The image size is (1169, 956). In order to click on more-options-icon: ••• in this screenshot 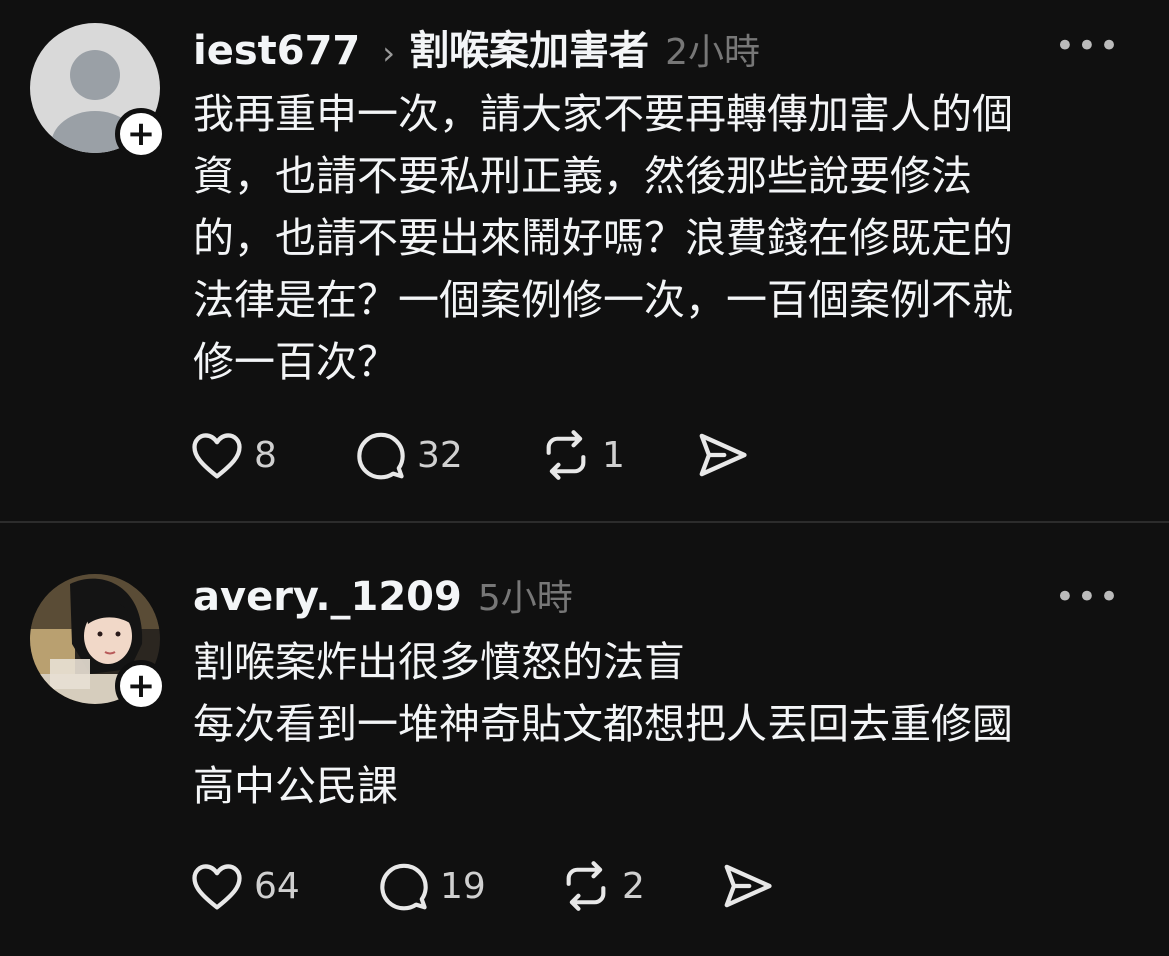, I will do `click(1088, 597)`.